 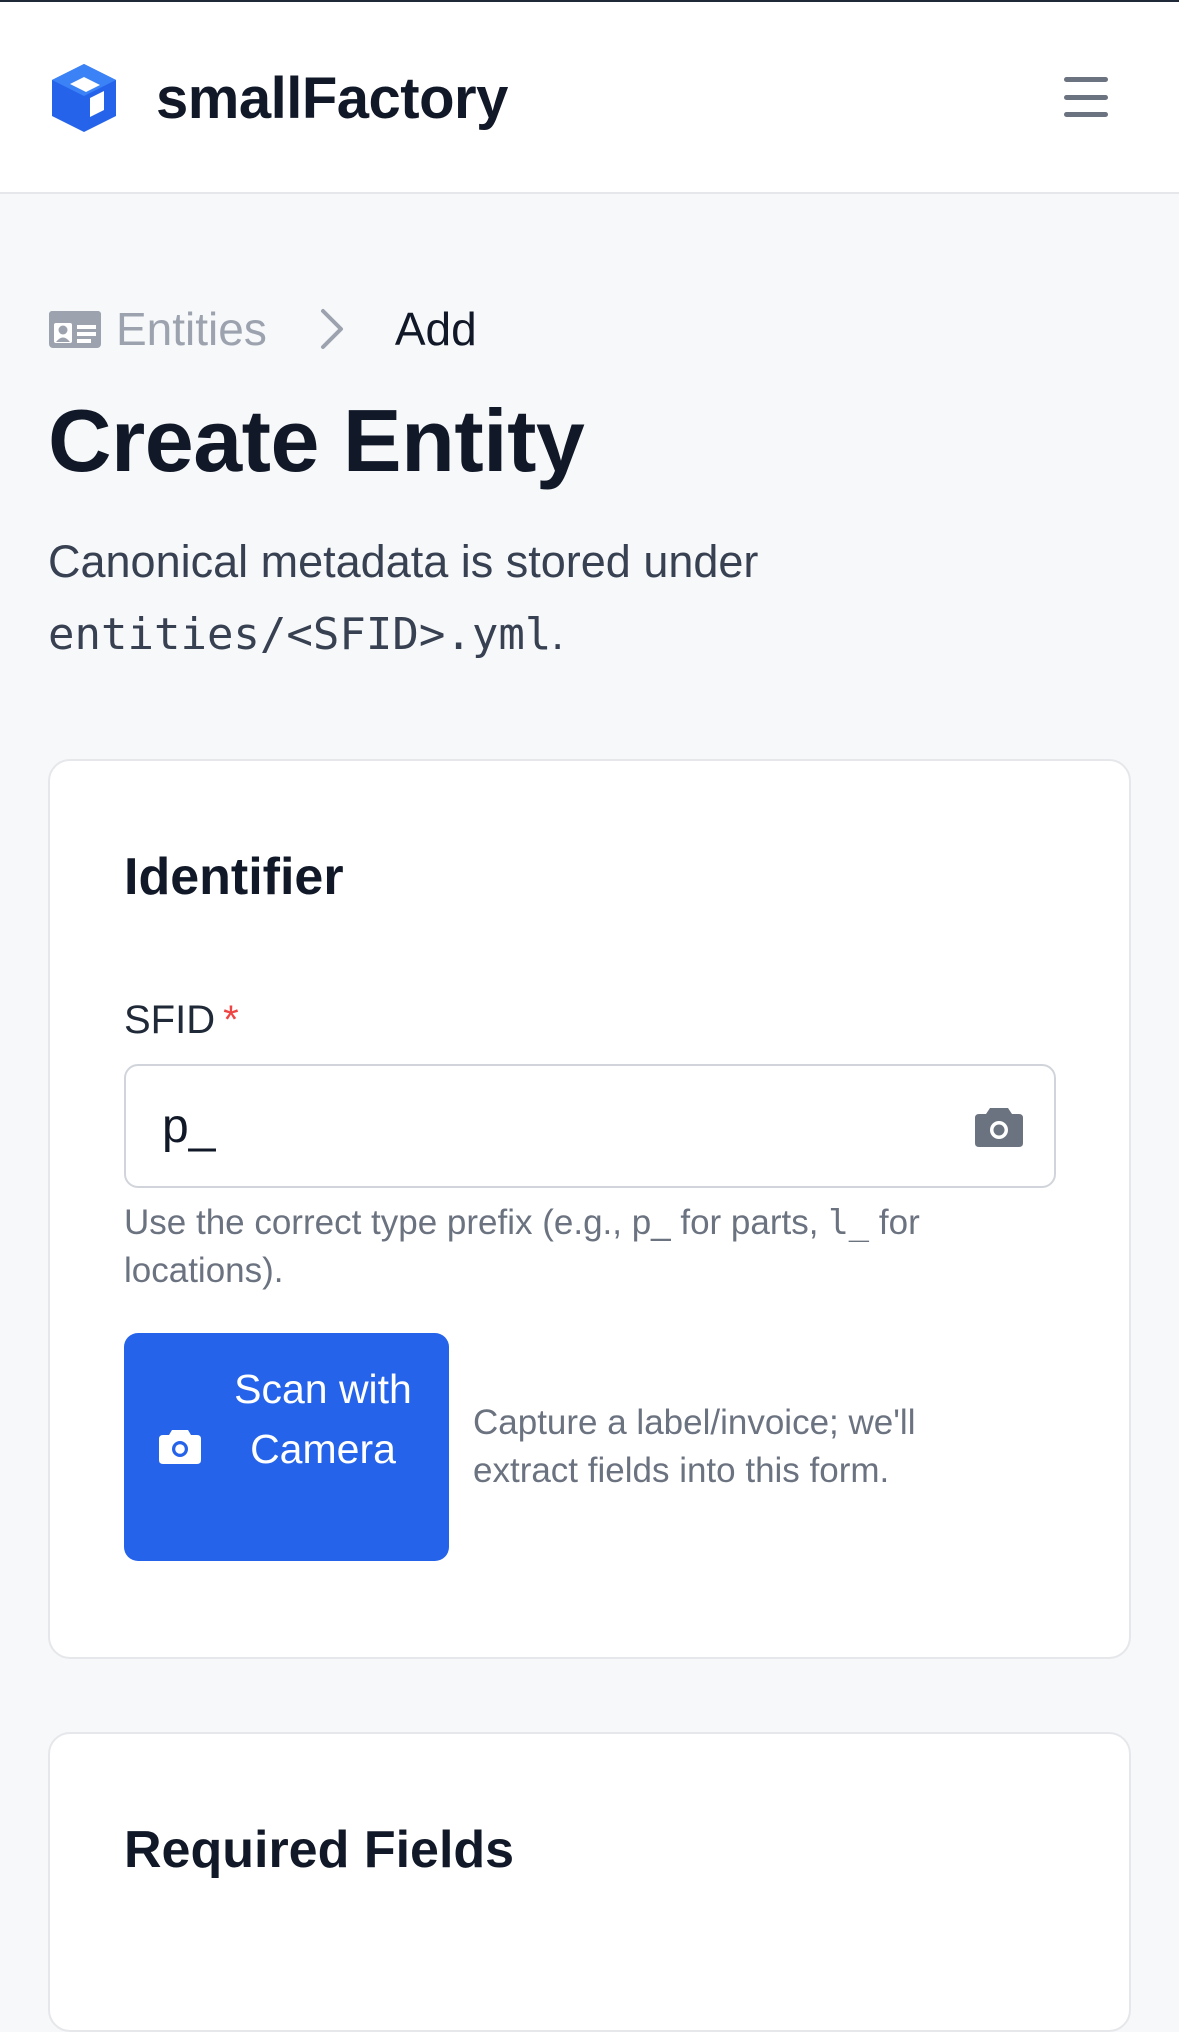 What do you see at coordinates (191, 329) in the screenshot?
I see `breadcrumb-entities-link: Entities` at bounding box center [191, 329].